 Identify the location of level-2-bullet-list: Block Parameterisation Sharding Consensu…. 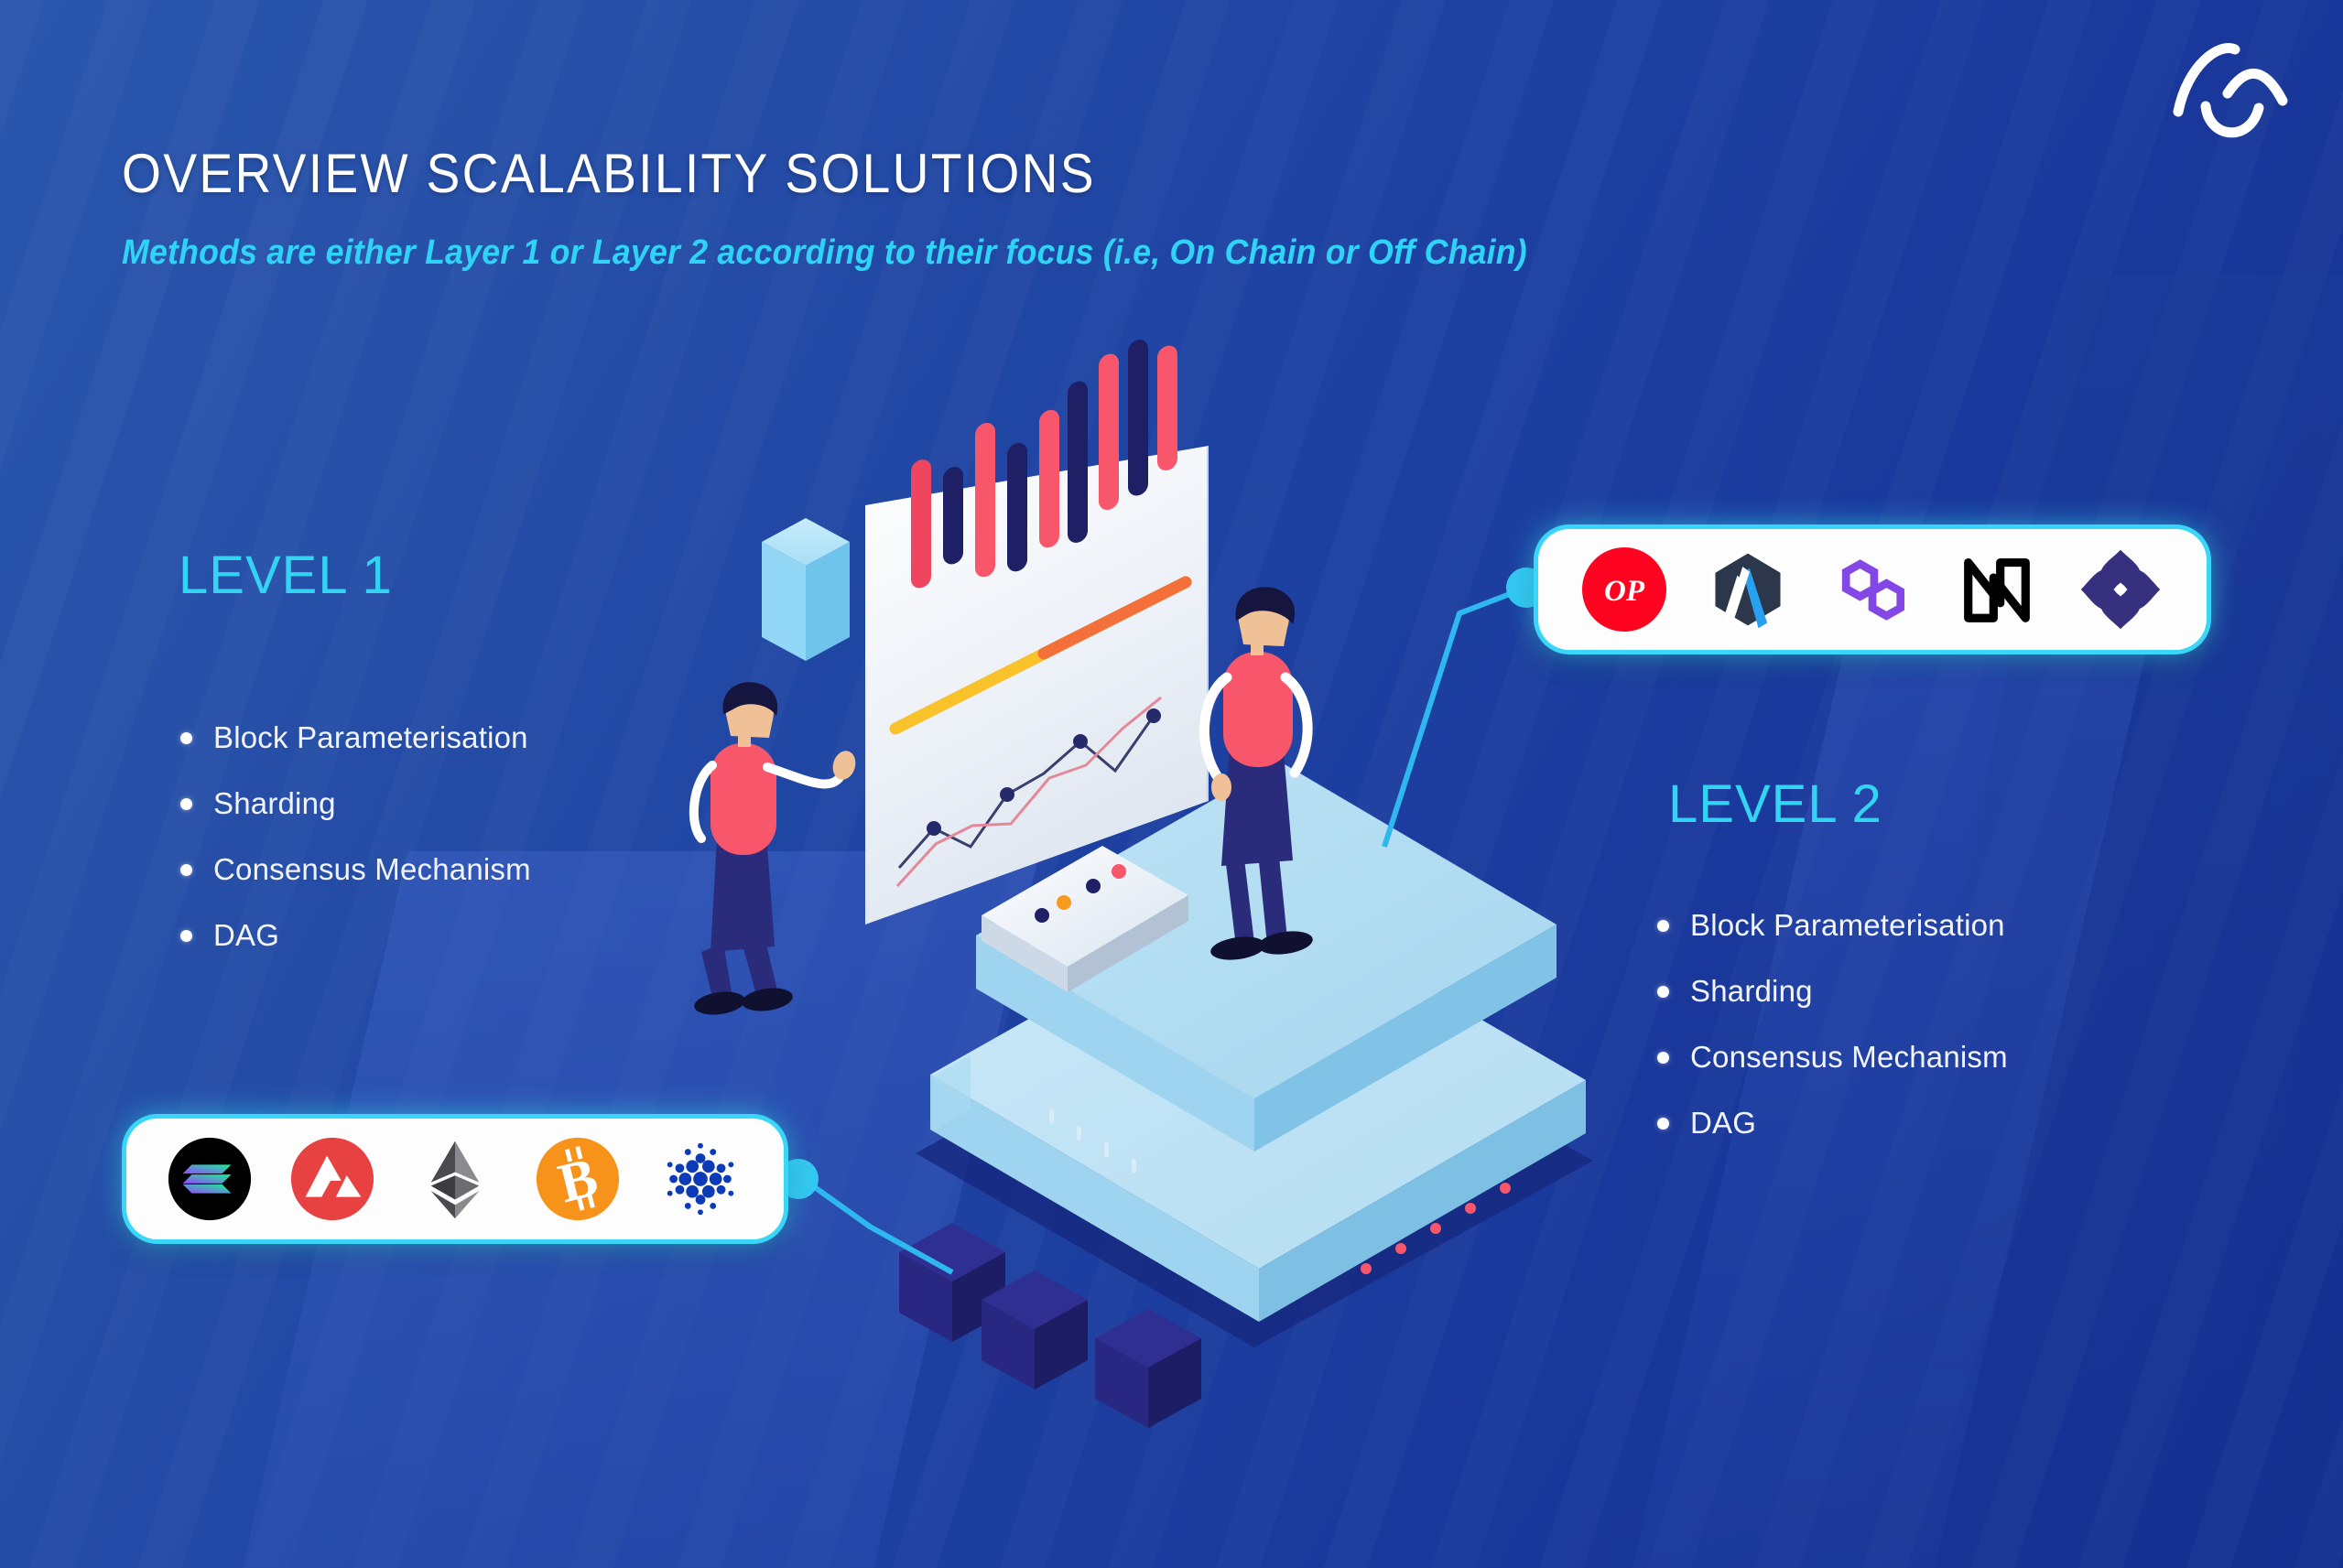
(1833, 1024).